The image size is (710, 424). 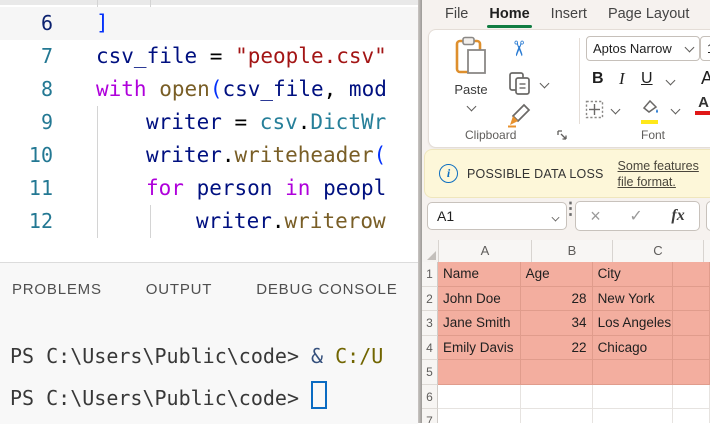 I want to click on cell-D7, so click(x=691, y=416).